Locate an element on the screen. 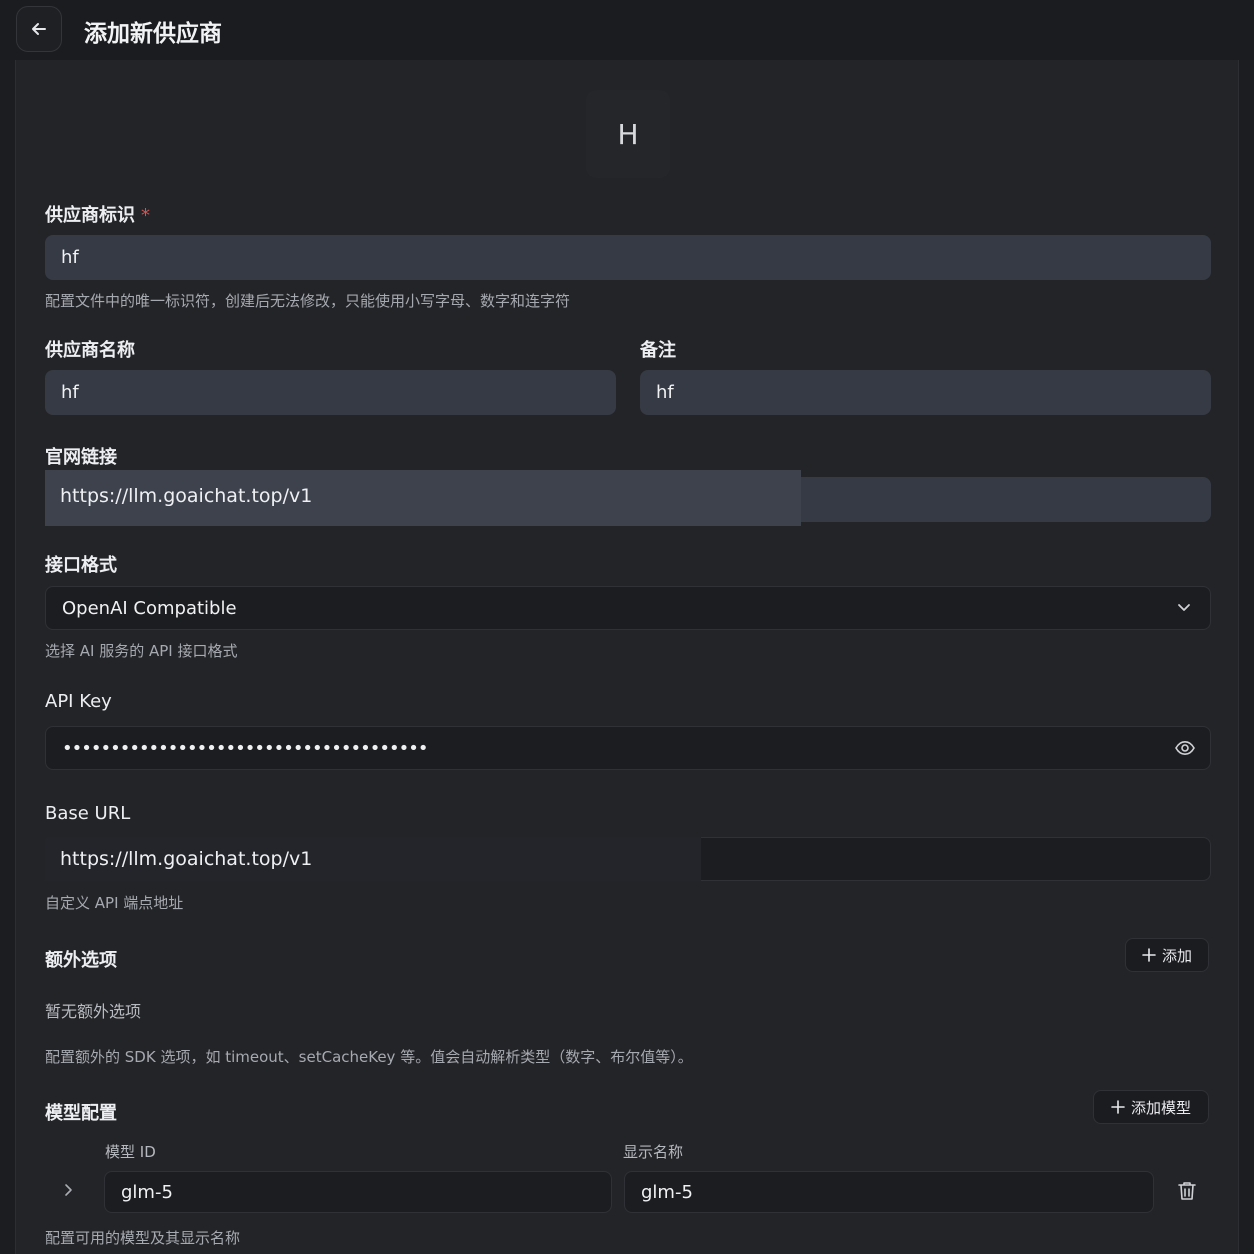 This screenshot has width=1254, height=1254. base-url-hint: 自定义 API 端点地址 is located at coordinates (114, 903).